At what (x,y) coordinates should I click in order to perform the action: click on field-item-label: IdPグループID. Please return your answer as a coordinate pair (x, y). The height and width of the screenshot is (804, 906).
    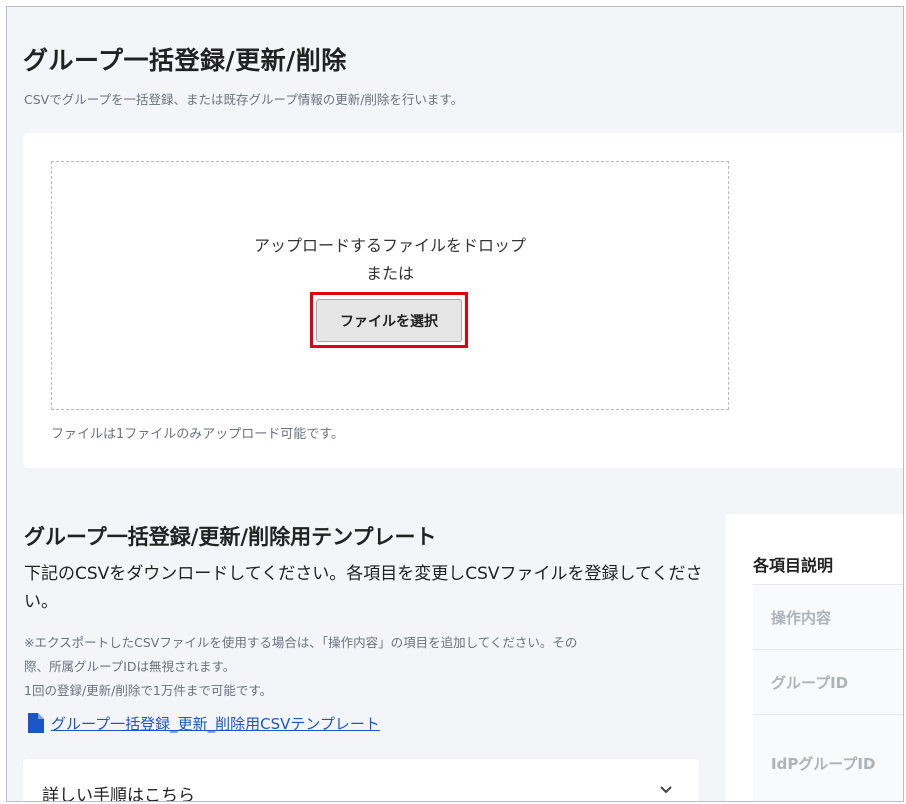
    Looking at the image, I should click on (823, 764).